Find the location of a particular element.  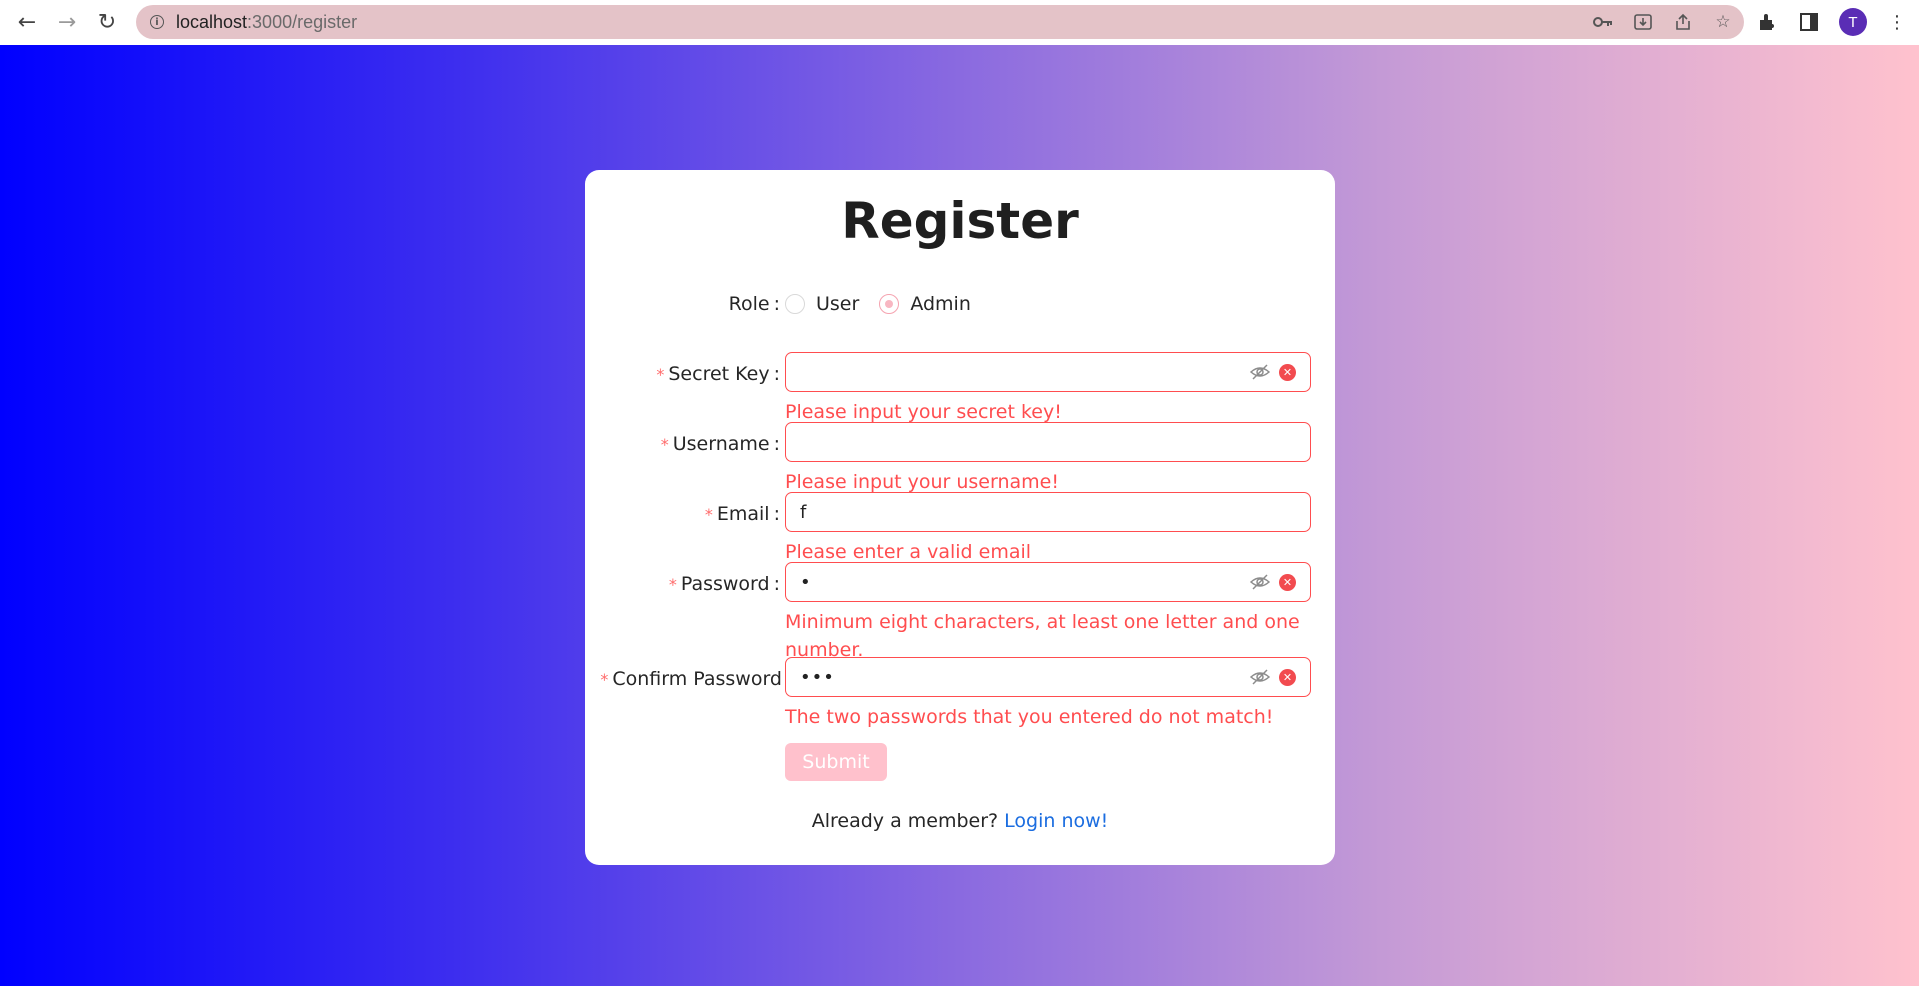

browser-toolbar: ← → ↻ i localhost:3000/register ☆ T ⋮ is located at coordinates (959, 22).